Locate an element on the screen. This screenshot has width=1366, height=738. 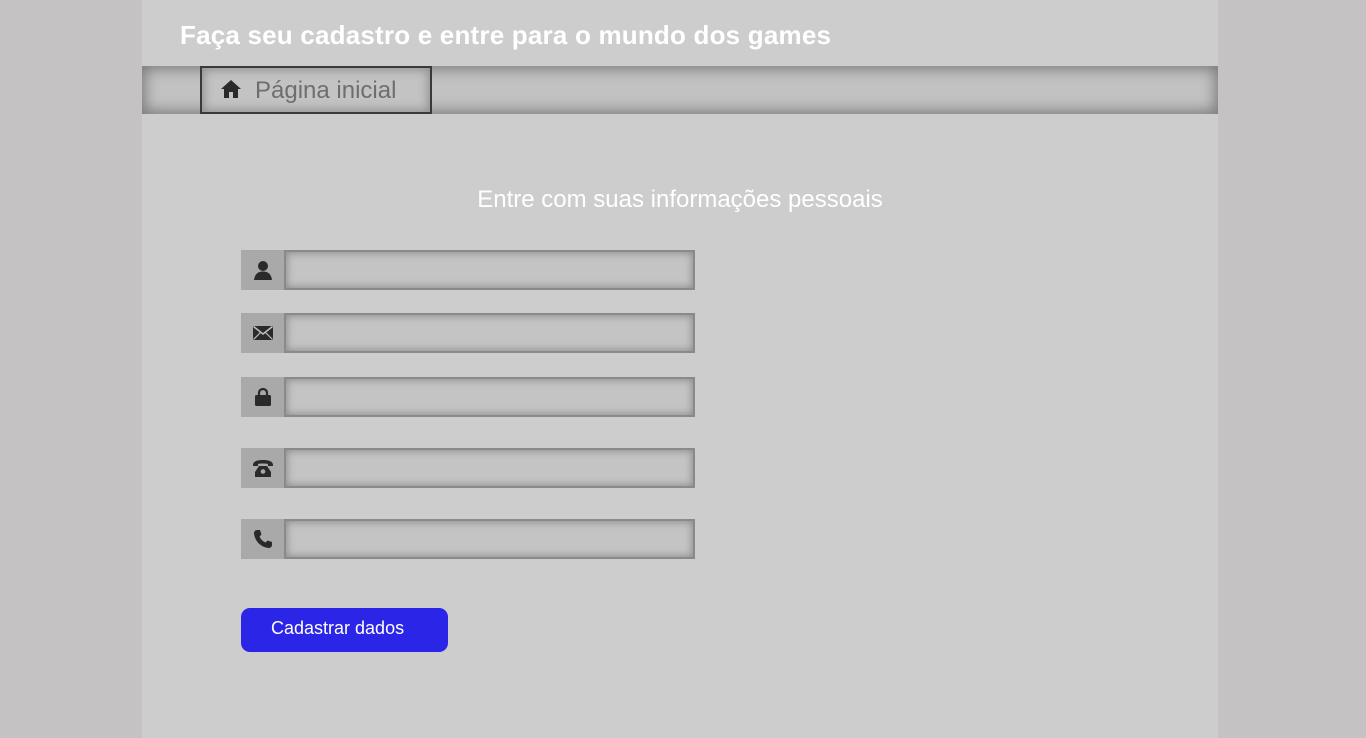
navigation-bar: Página inicial is located at coordinates (680, 90).